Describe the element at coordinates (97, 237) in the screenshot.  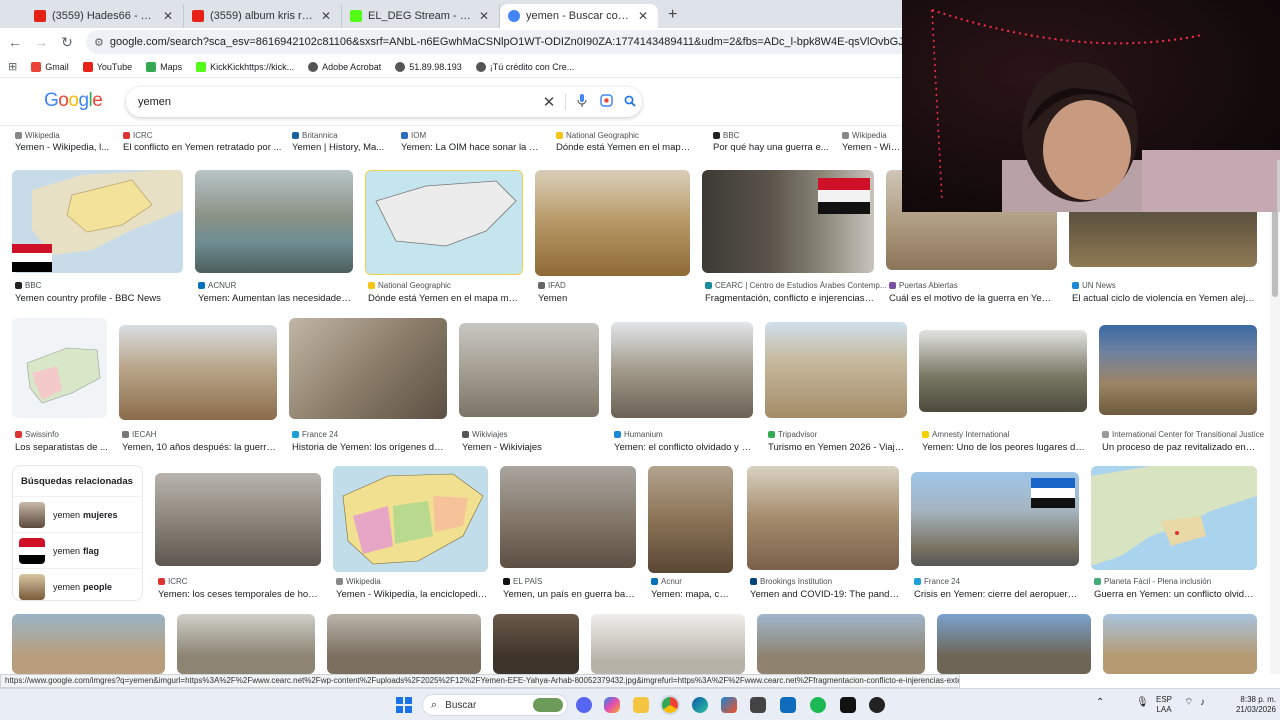
I see `image-result: BBC Yemen country profile - BBC News` at that location.